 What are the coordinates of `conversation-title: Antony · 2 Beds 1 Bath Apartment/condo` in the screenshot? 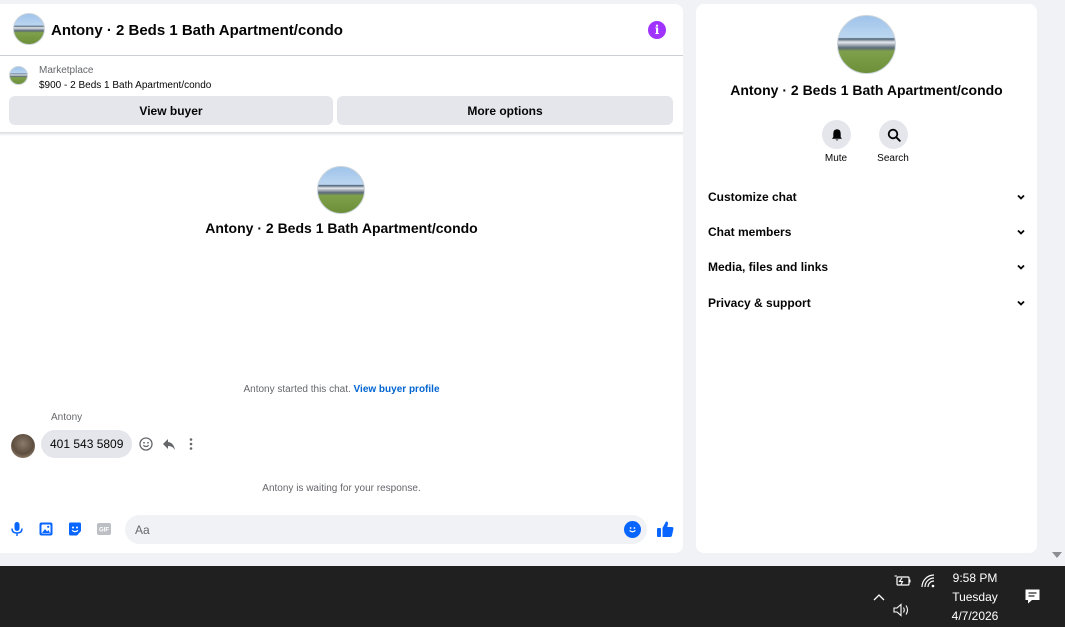 It's located at (341, 228).